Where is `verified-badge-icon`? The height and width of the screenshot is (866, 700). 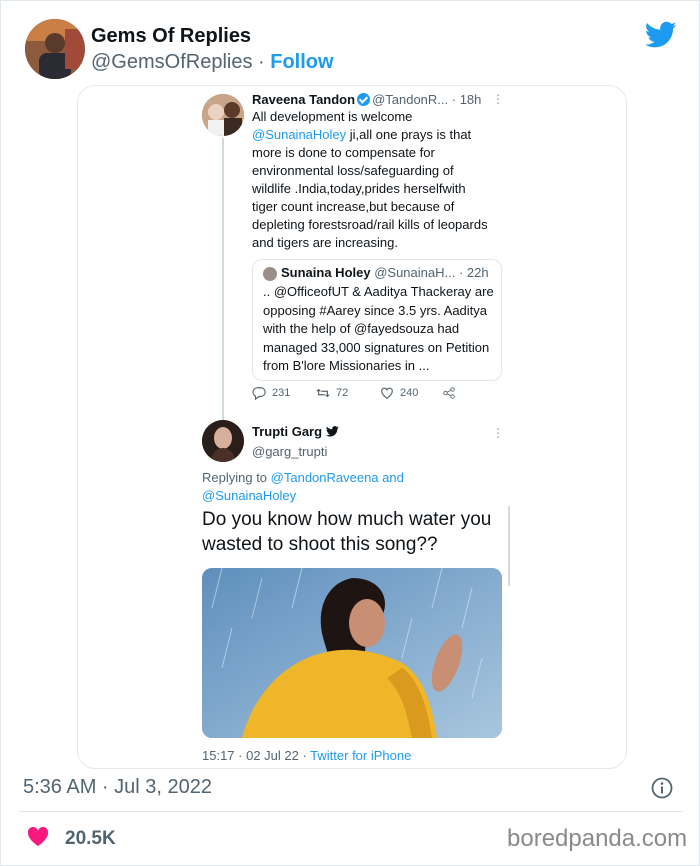
verified-badge-icon is located at coordinates (364, 99).